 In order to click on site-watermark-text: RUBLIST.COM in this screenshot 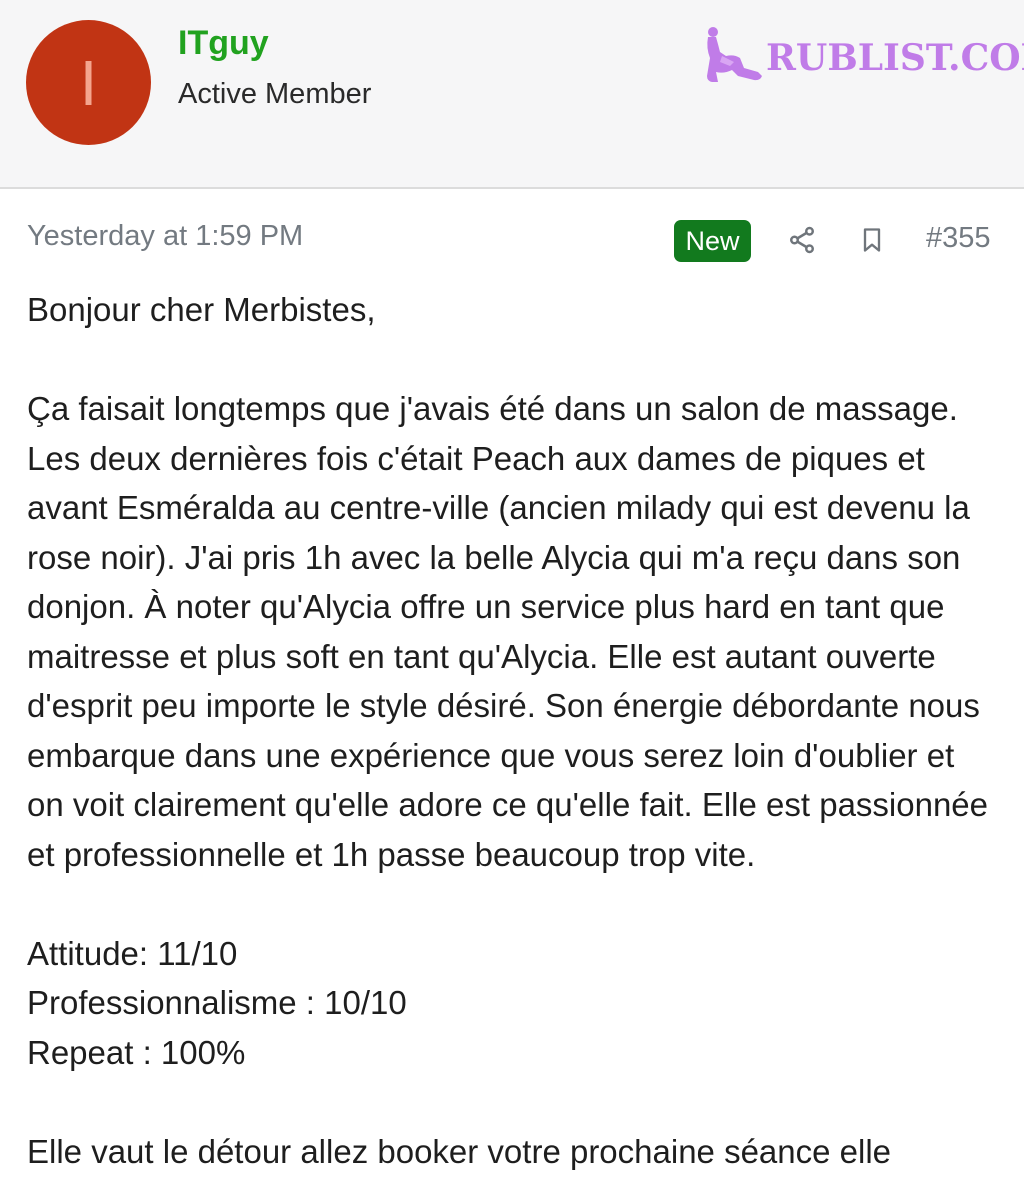, I will do `click(895, 58)`.